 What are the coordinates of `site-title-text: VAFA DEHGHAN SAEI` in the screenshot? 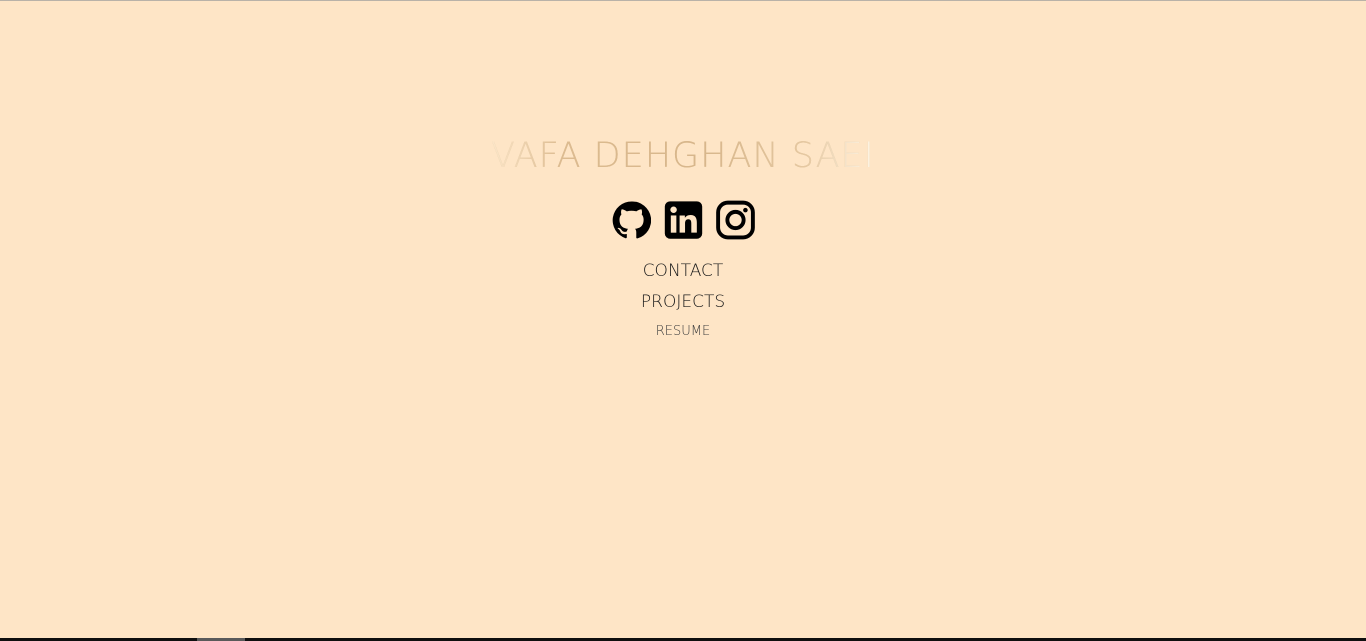 It's located at (683, 156).